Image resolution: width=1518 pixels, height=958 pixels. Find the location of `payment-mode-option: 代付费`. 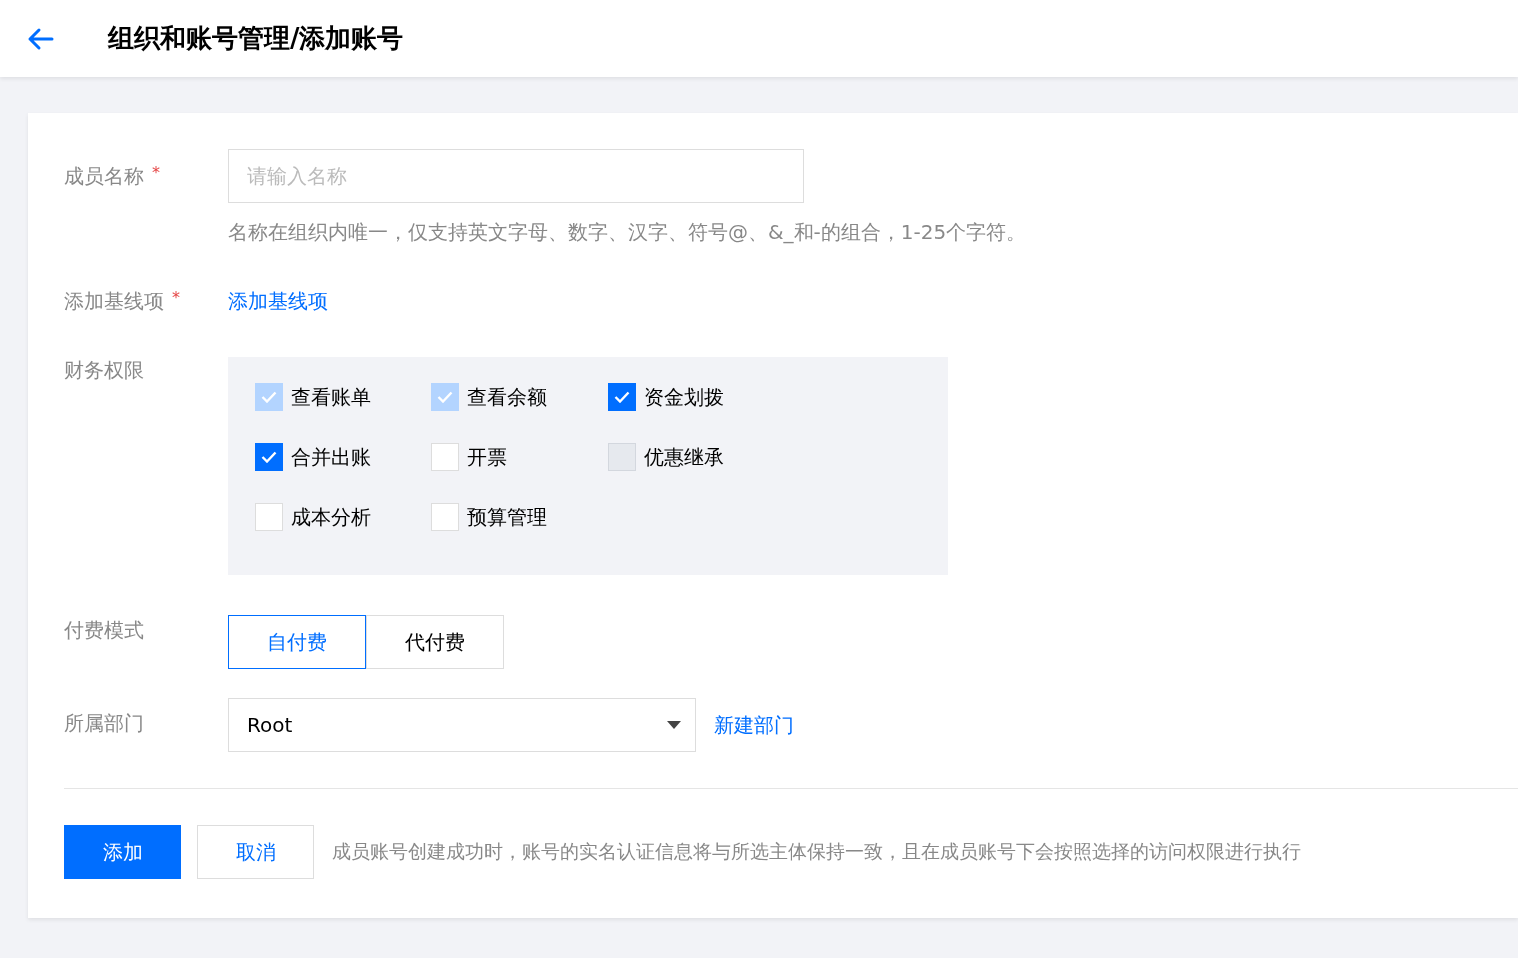

payment-mode-option: 代付费 is located at coordinates (435, 642).